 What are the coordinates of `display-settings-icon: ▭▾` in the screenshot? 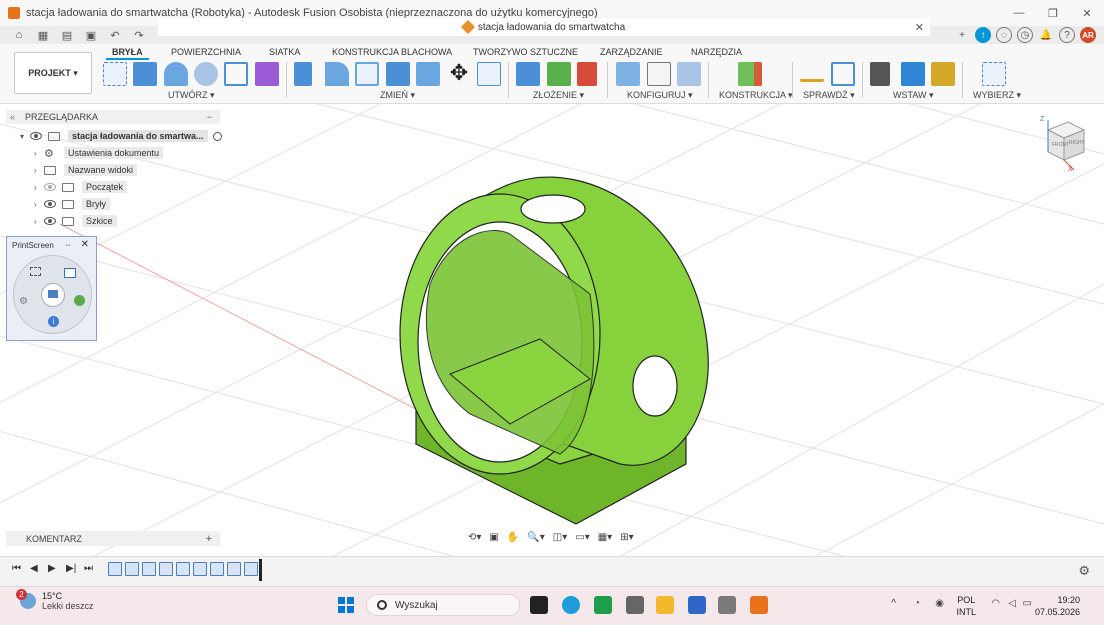 It's located at (582, 537).